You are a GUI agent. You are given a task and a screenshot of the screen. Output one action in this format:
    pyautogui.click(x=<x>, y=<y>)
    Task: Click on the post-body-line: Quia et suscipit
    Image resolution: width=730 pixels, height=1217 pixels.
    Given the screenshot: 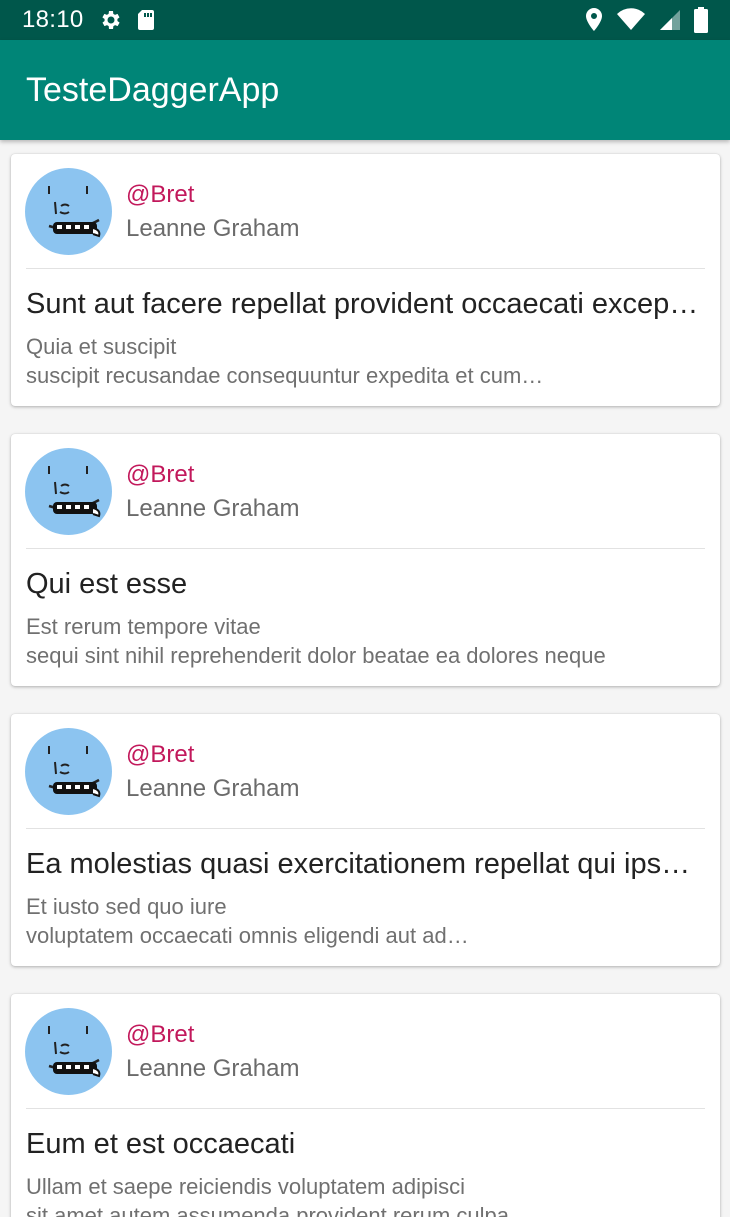 What is the action you would take?
    pyautogui.click(x=101, y=346)
    